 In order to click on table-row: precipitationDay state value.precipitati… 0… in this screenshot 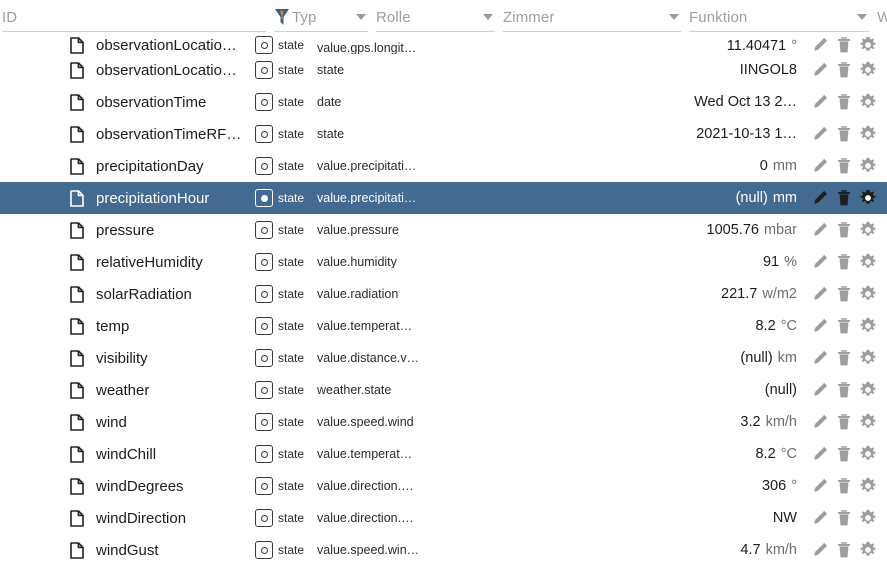, I will do `click(443, 166)`.